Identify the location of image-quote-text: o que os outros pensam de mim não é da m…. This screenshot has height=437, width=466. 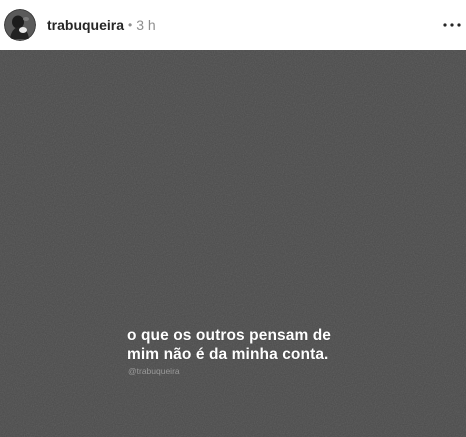
(229, 345).